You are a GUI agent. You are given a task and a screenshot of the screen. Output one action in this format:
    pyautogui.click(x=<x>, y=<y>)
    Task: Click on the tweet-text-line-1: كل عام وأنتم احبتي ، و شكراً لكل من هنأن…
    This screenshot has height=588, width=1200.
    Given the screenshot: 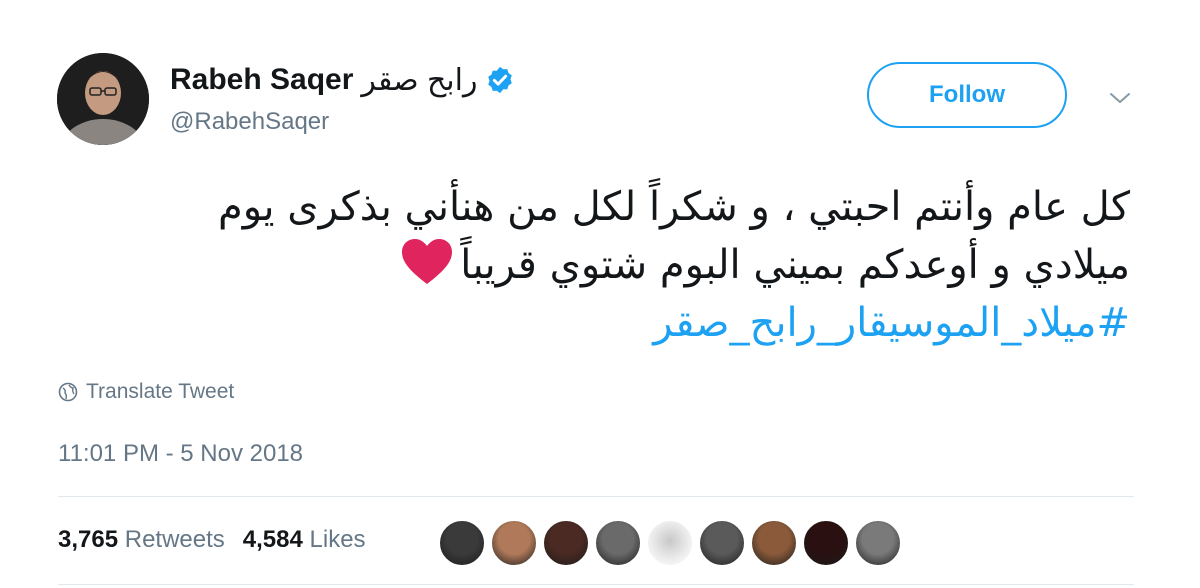 What is the action you would take?
    pyautogui.click(x=674, y=207)
    